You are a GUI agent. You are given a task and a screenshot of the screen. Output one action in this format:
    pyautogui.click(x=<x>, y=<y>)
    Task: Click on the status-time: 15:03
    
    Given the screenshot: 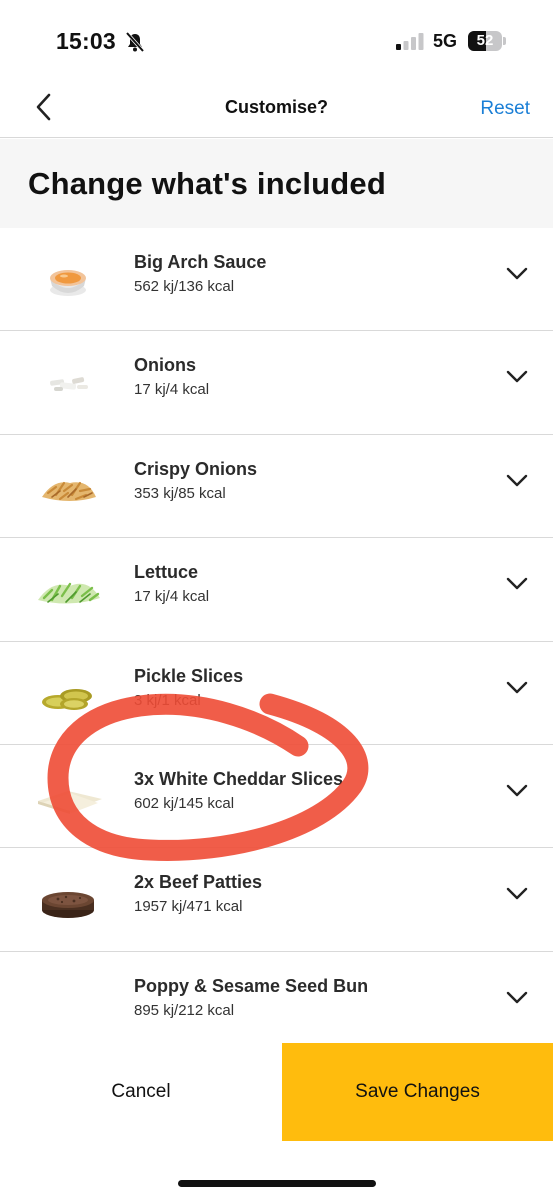 What is the action you would take?
    pyautogui.click(x=86, y=41)
    